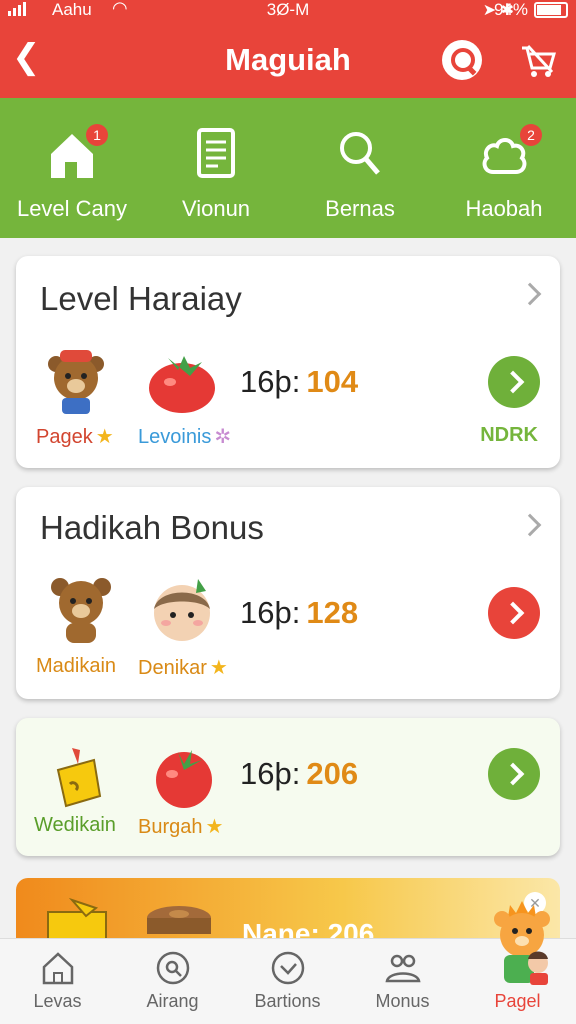  What do you see at coordinates (152, 527) in the screenshot?
I see `card-title: Hadikah Bonus` at bounding box center [152, 527].